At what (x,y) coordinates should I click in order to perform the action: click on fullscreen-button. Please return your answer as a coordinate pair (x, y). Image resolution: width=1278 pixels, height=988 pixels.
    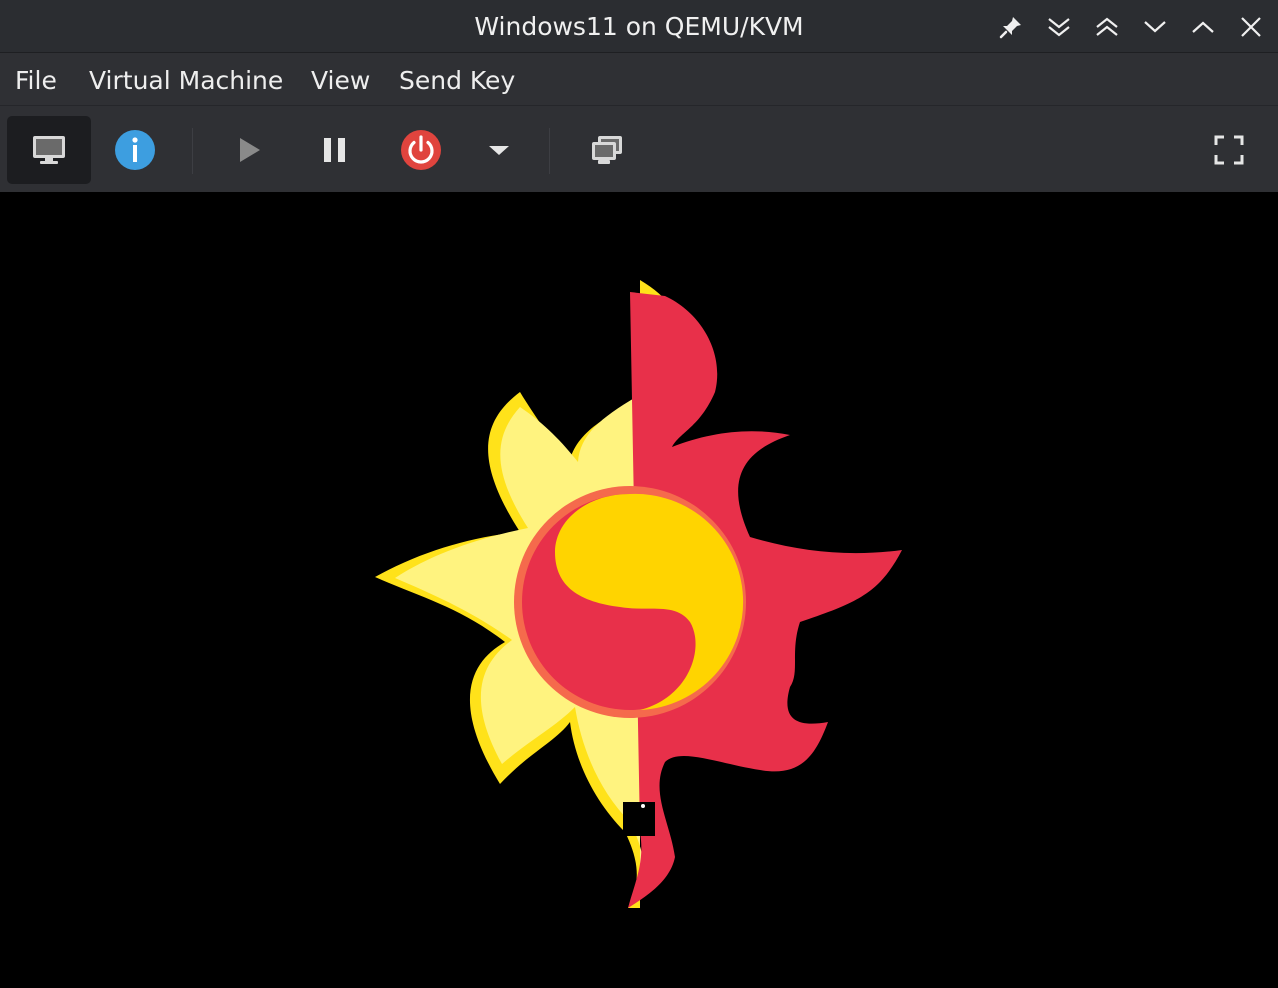
    Looking at the image, I should click on (1229, 150).